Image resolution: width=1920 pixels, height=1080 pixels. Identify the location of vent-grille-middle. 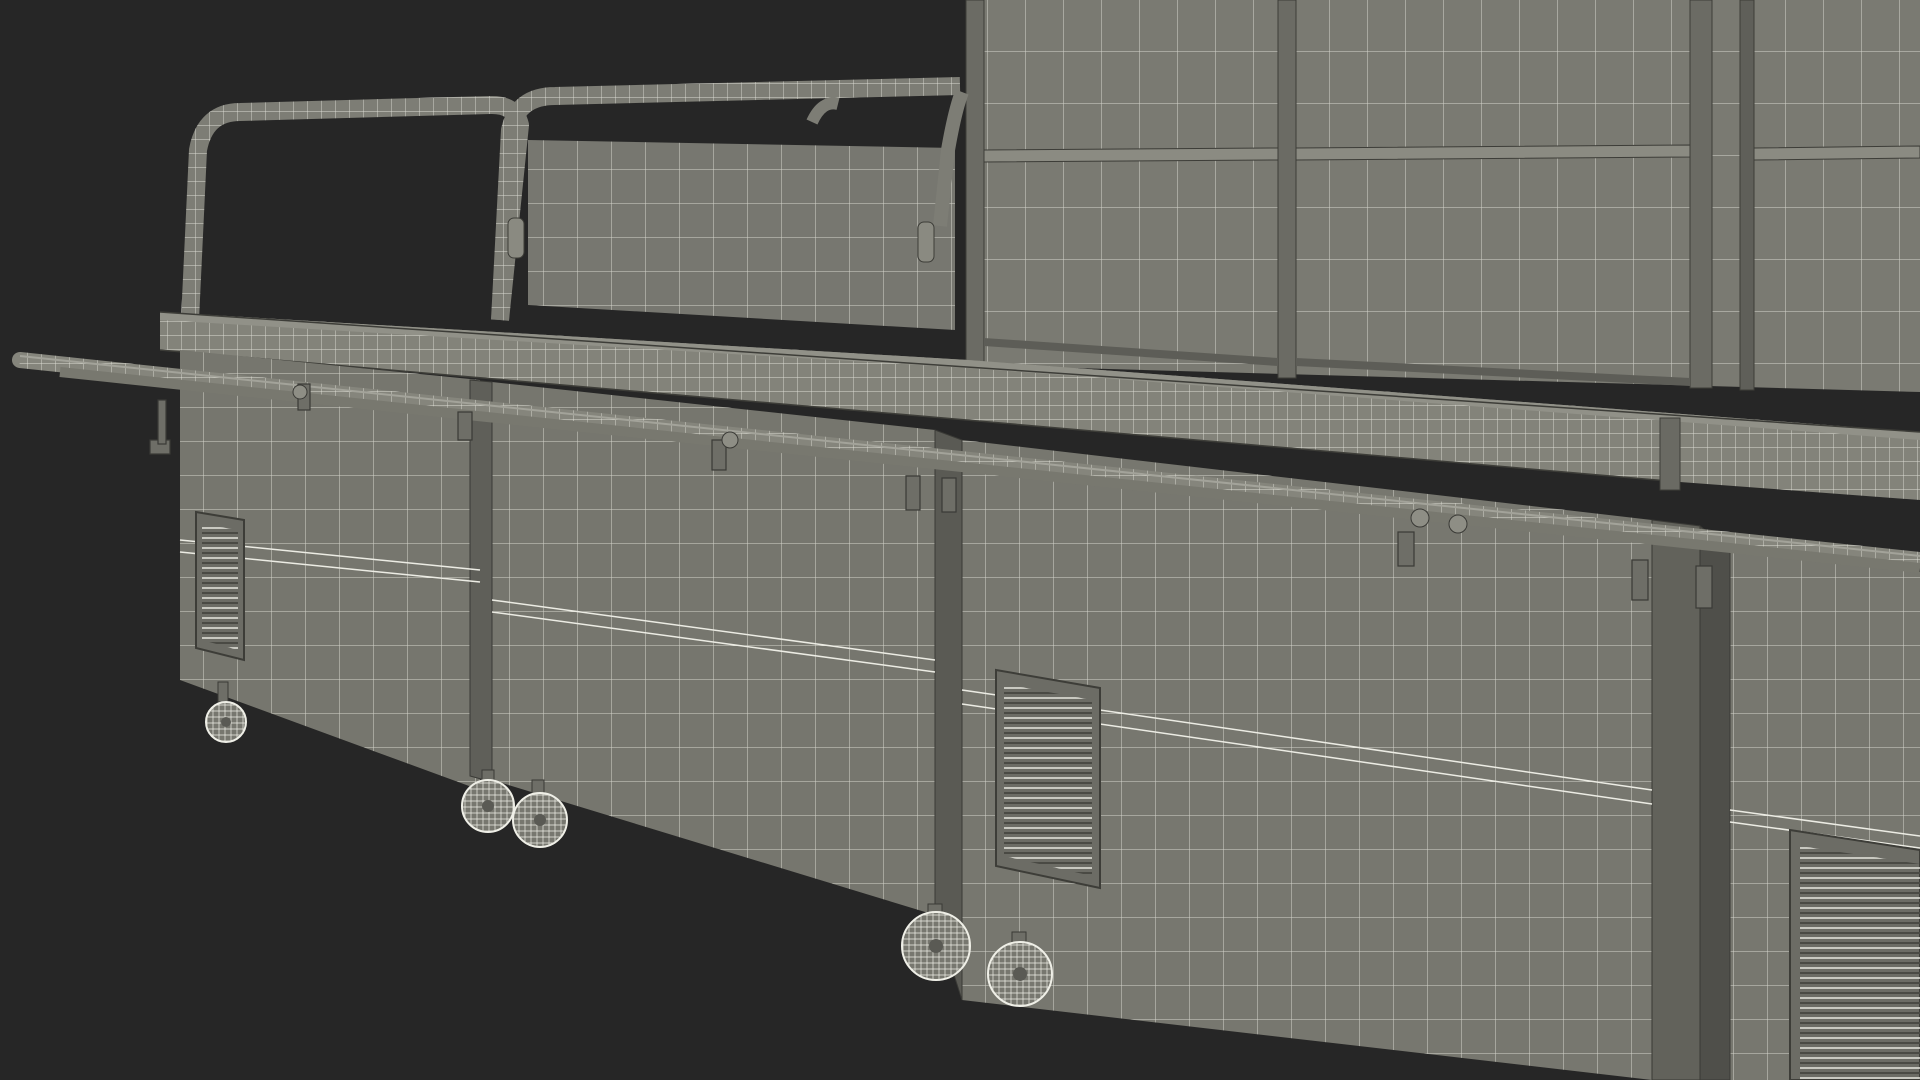
(1048, 779).